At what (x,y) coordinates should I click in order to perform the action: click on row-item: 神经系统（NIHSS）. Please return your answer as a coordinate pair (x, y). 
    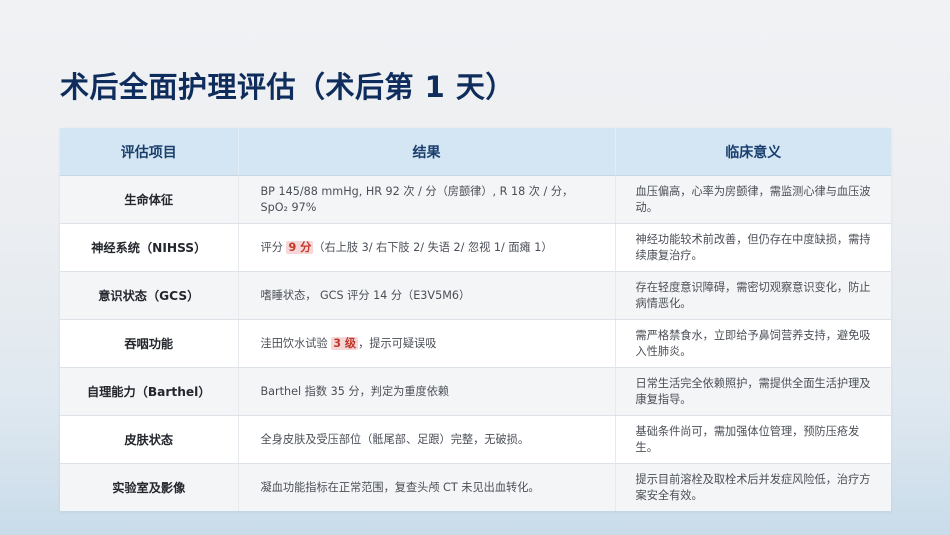
    Looking at the image, I should click on (149, 247).